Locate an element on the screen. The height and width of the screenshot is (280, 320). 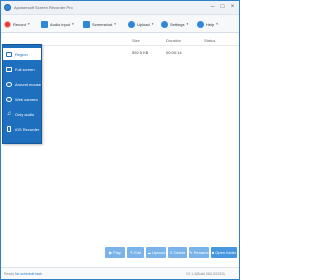
column-status: Status is located at coordinates (209, 40).